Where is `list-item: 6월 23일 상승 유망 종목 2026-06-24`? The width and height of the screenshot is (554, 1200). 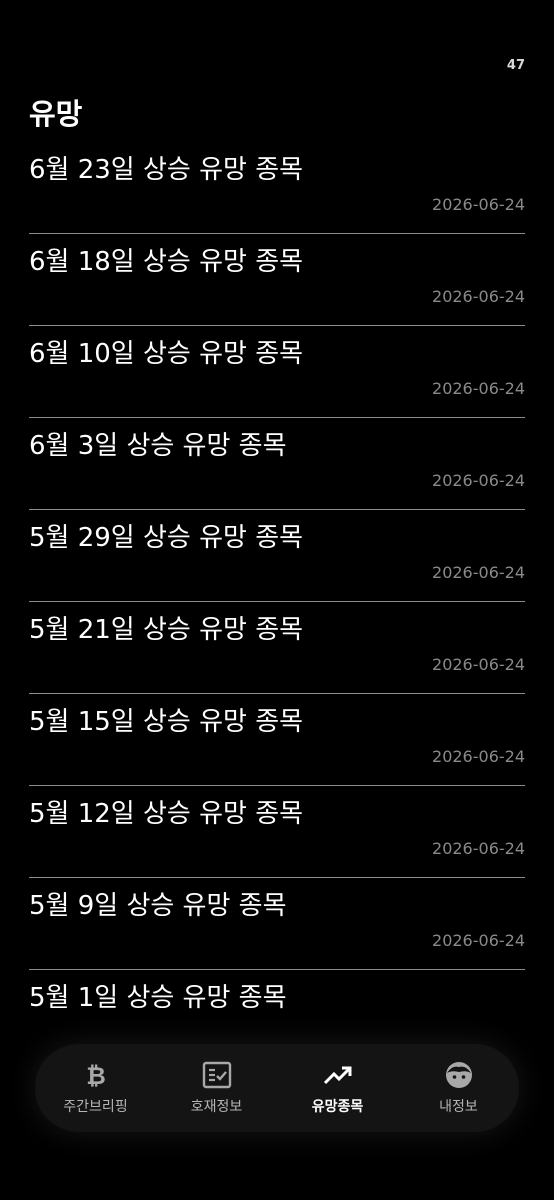
list-item: 6월 23일 상승 유망 종목 2026-06-24 is located at coordinates (277, 188).